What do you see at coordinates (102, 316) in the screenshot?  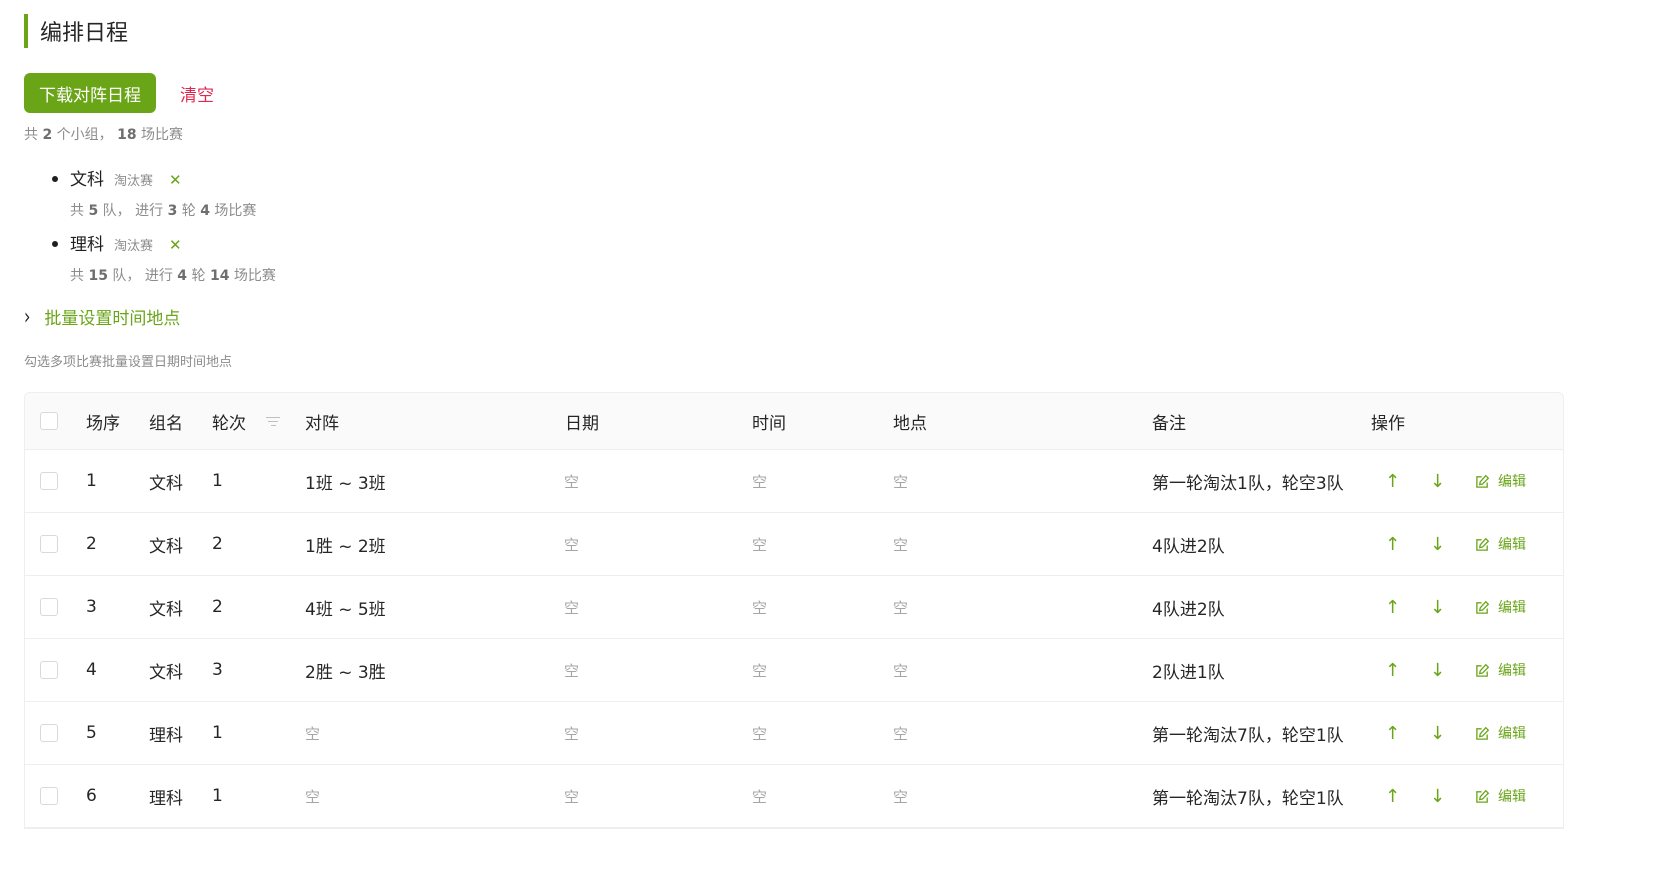 I see `batch-settings-toggle: › 批量设置时间地点` at bounding box center [102, 316].